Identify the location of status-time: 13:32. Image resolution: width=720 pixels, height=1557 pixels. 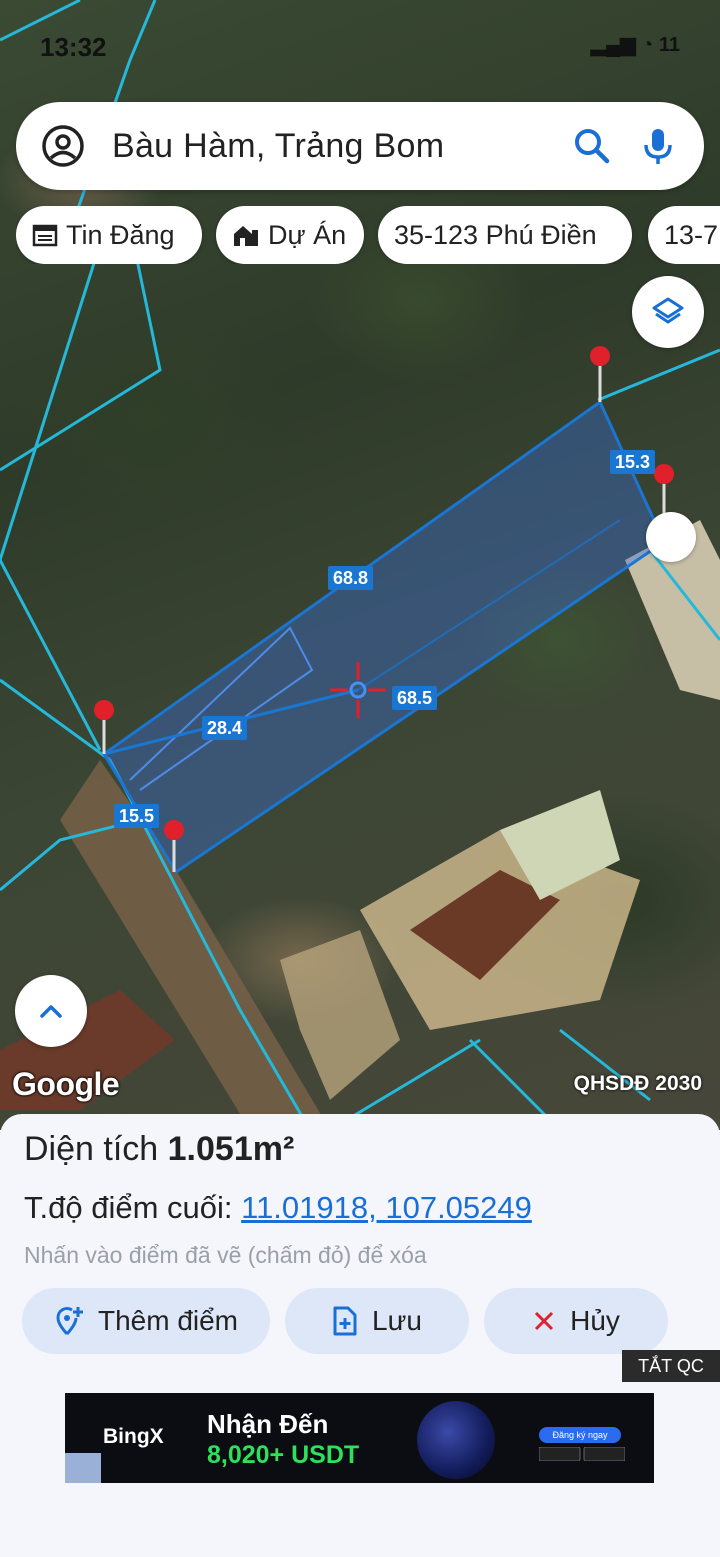
(73, 47).